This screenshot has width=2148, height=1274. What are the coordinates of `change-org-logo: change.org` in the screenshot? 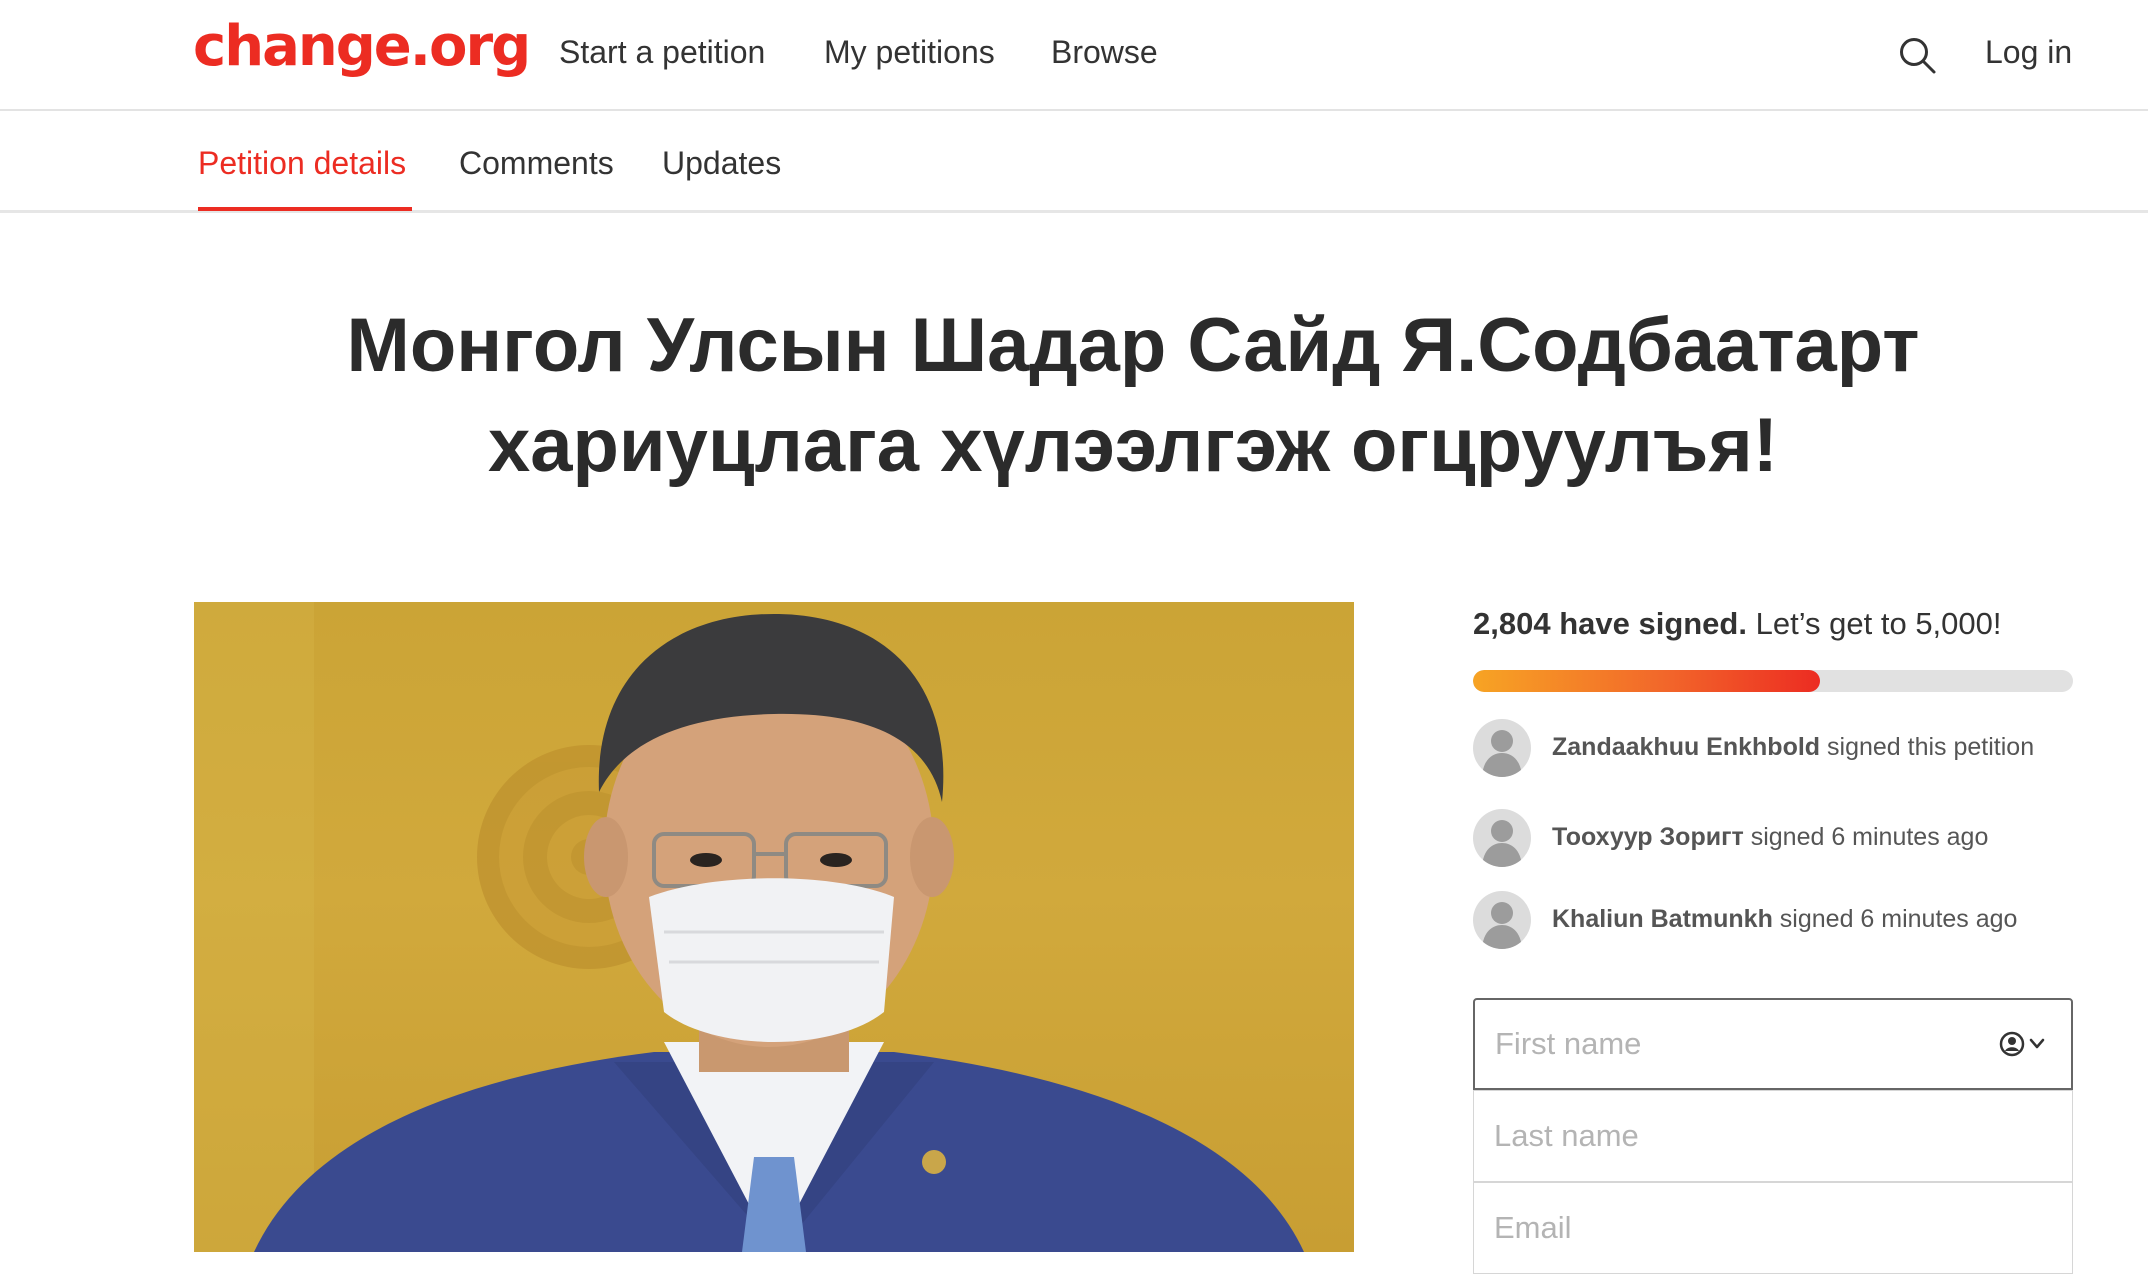 It's located at (362, 46).